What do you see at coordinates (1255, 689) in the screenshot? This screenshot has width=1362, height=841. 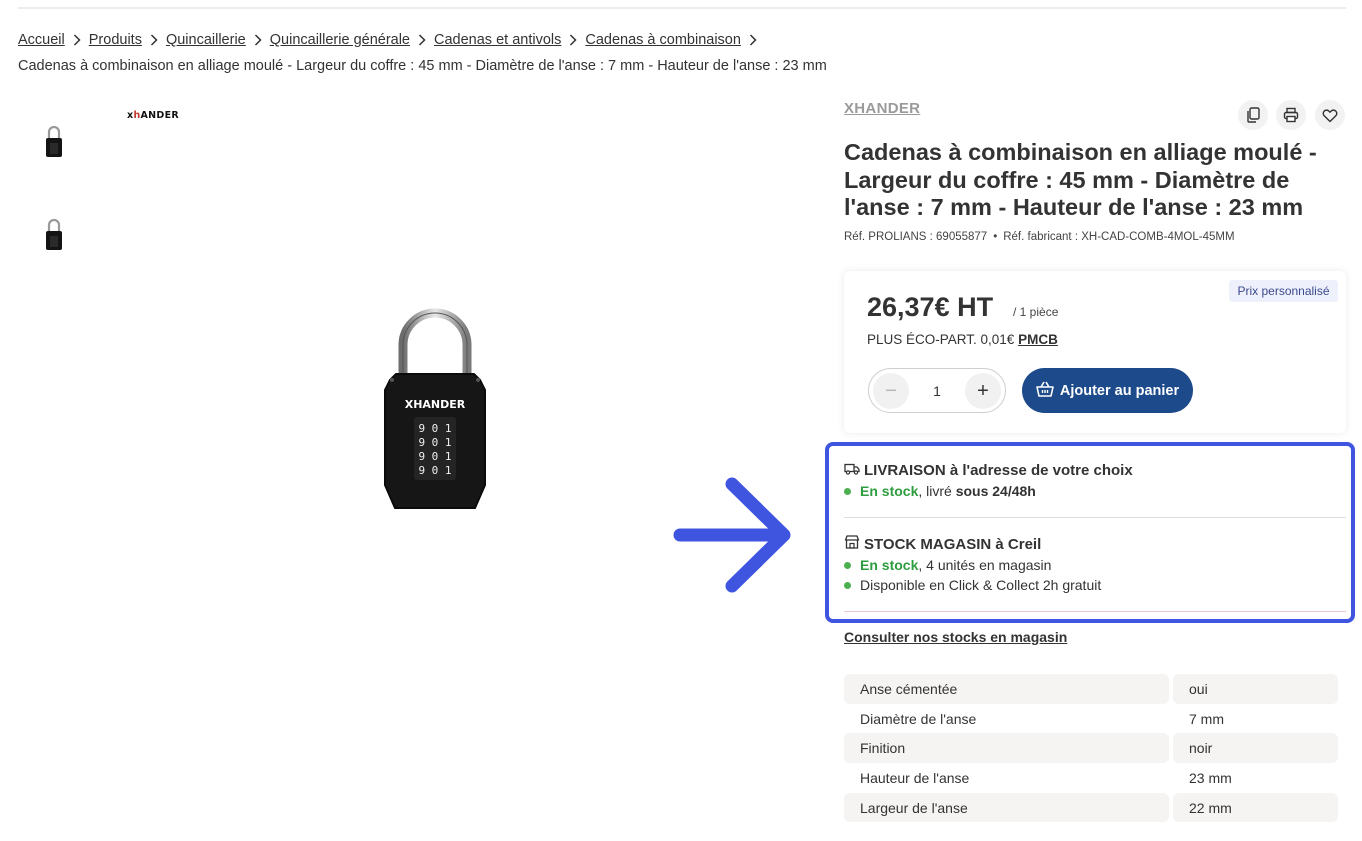 I see `spec-value: oui` at bounding box center [1255, 689].